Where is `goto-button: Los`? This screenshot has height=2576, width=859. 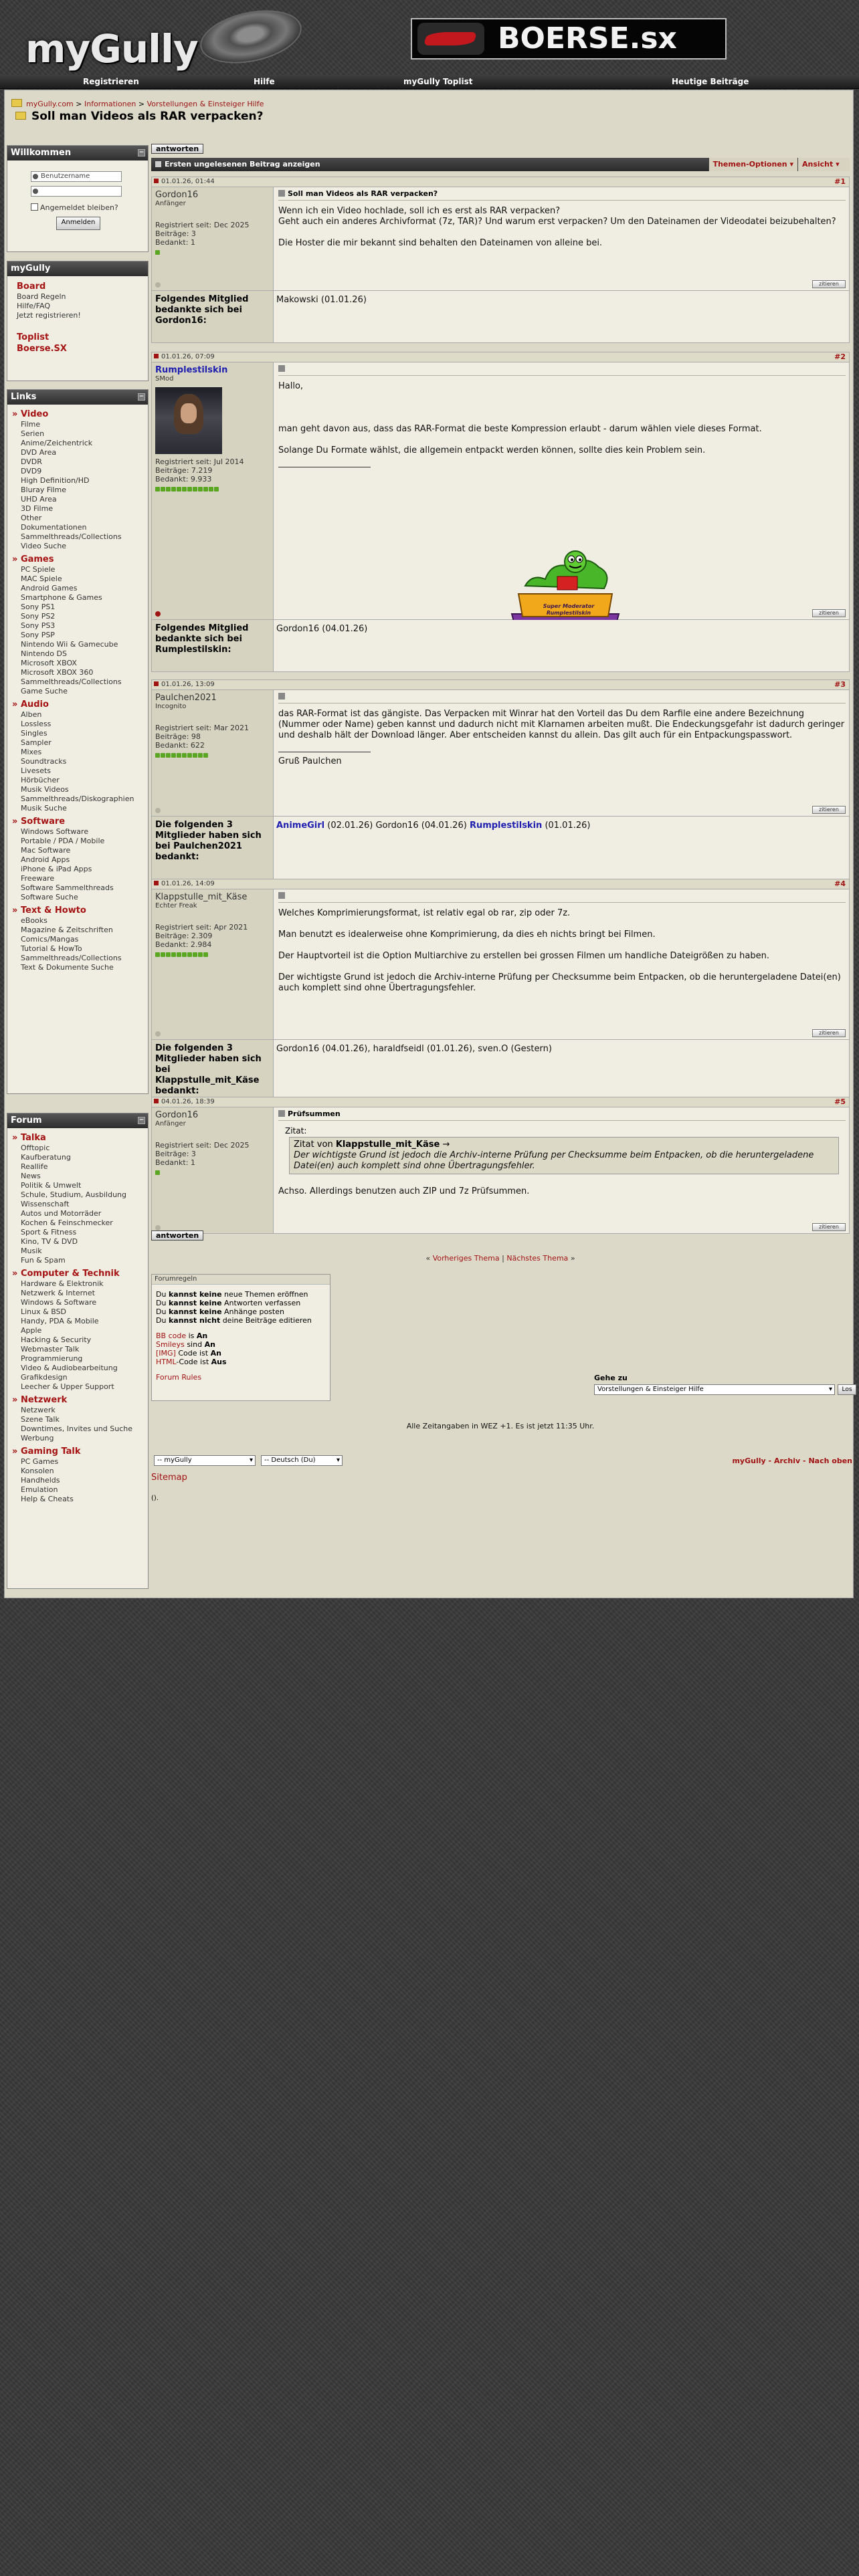
goto-button: Los is located at coordinates (847, 1389).